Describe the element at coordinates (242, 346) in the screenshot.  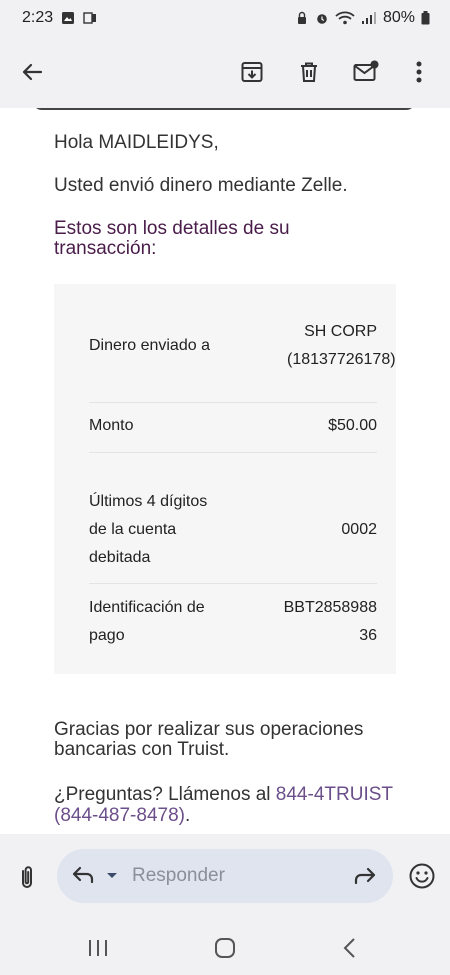
I see `row-recipient: Dinero enviado a SH CORP (18137726178)` at that location.